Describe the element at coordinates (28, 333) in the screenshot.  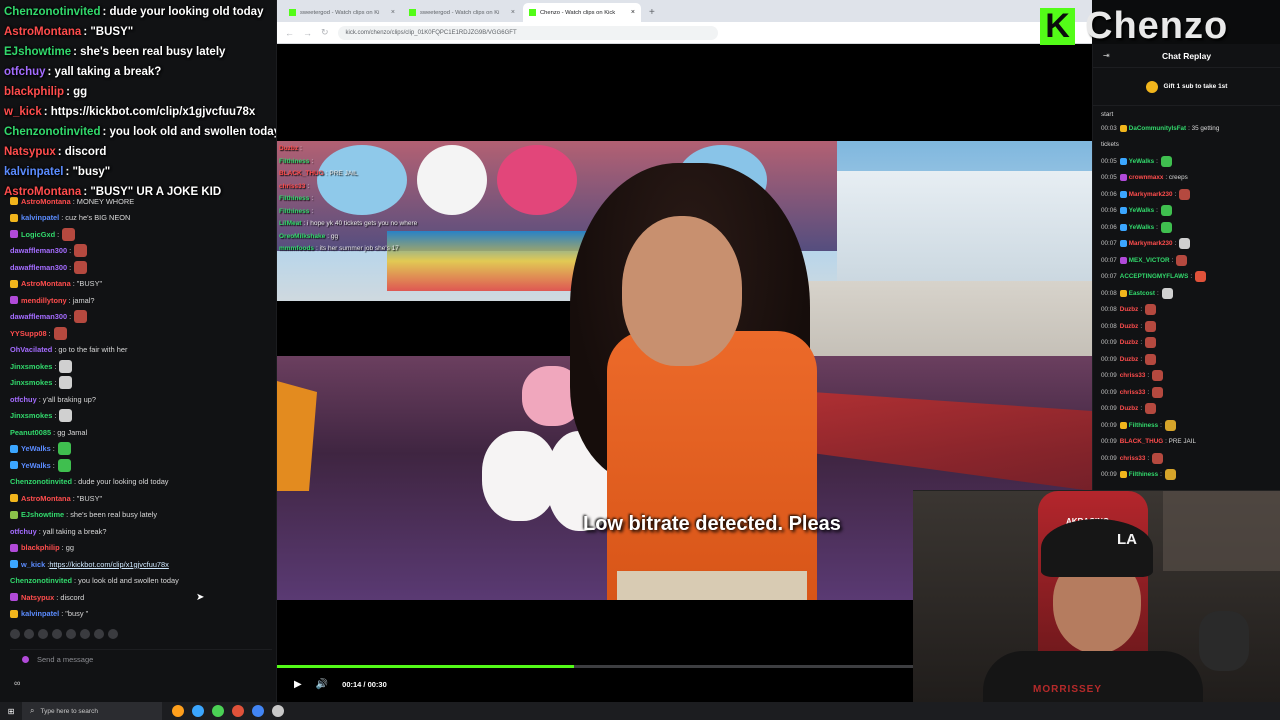
I see `chat-username: YYSupp08` at that location.